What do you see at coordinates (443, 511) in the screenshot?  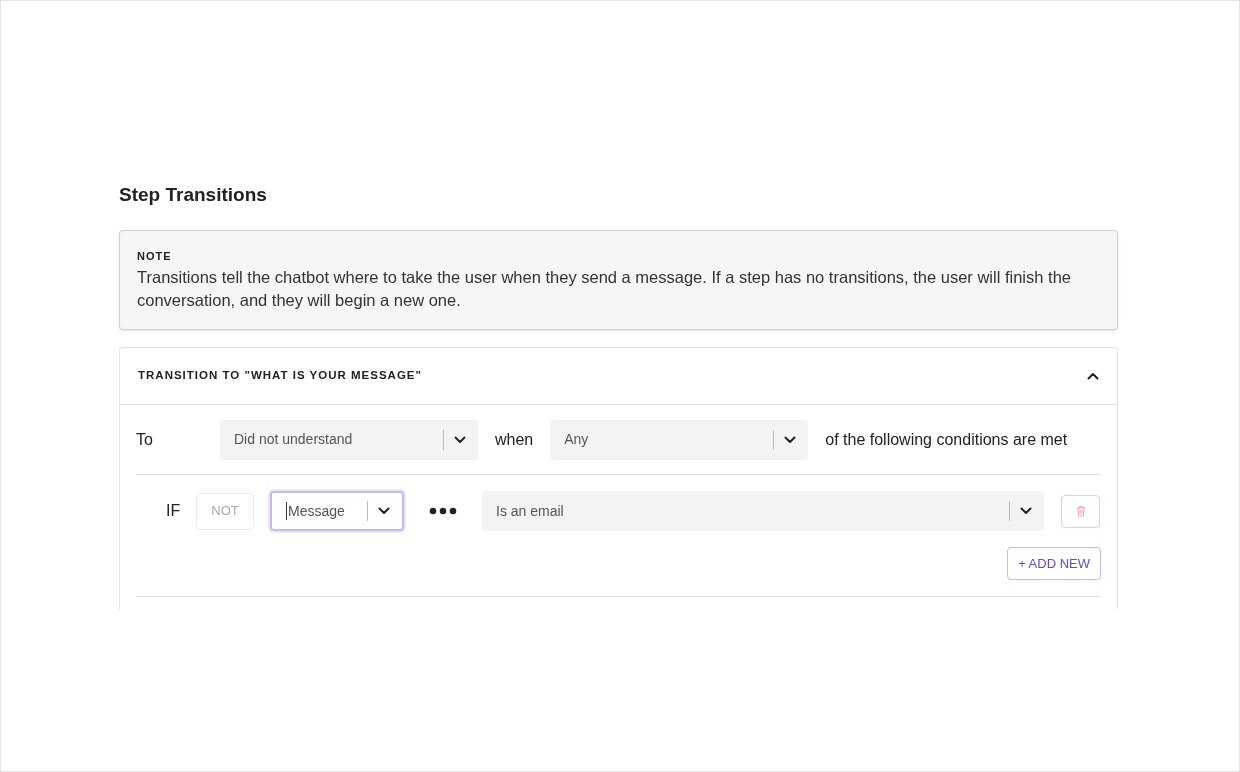 I see `more-icon` at bounding box center [443, 511].